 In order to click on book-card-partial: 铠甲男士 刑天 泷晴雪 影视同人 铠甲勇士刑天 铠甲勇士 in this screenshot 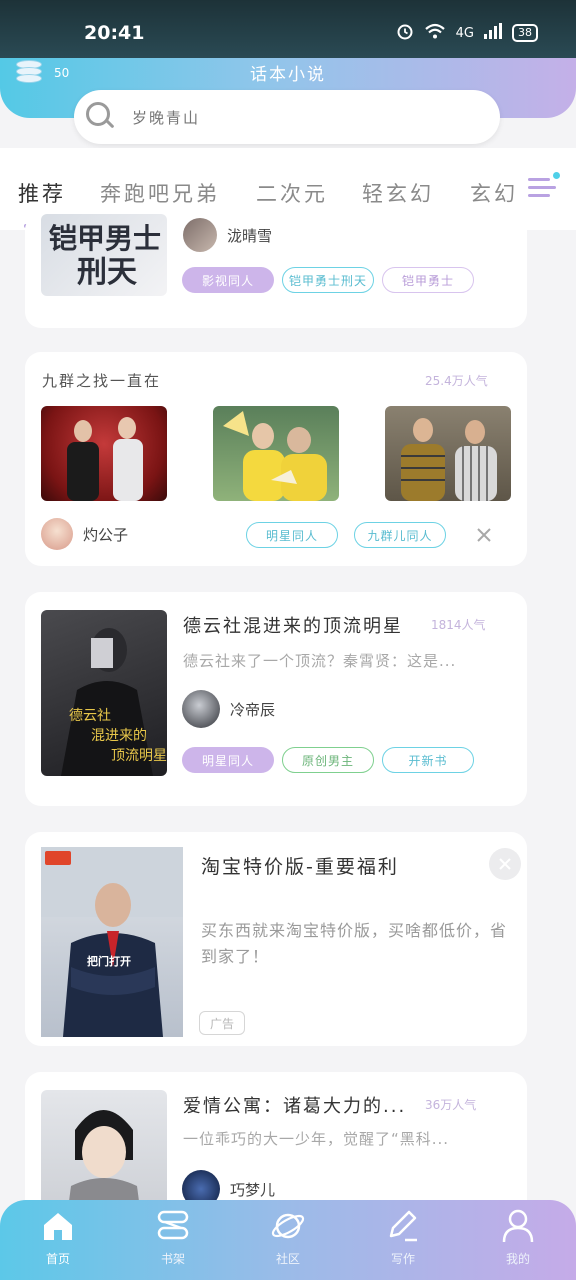, I will do `click(276, 271)`.